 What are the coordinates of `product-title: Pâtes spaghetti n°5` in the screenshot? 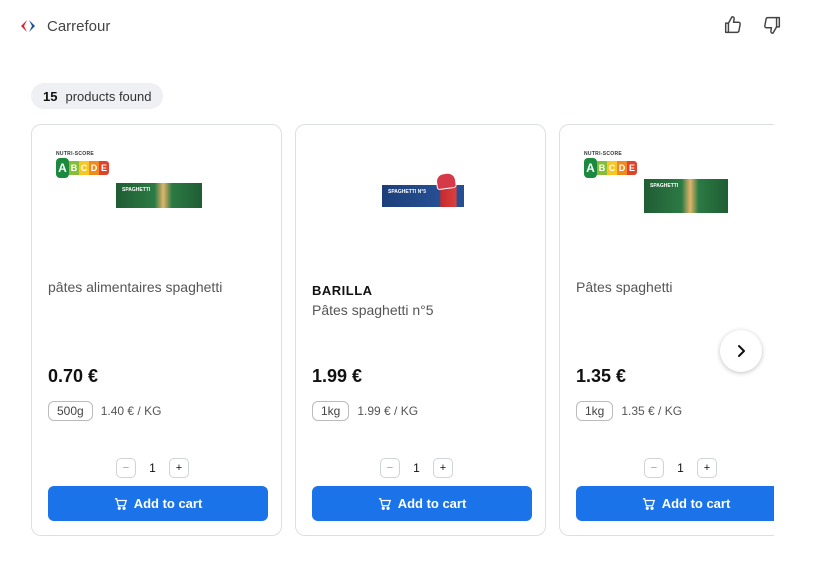 It's located at (373, 310).